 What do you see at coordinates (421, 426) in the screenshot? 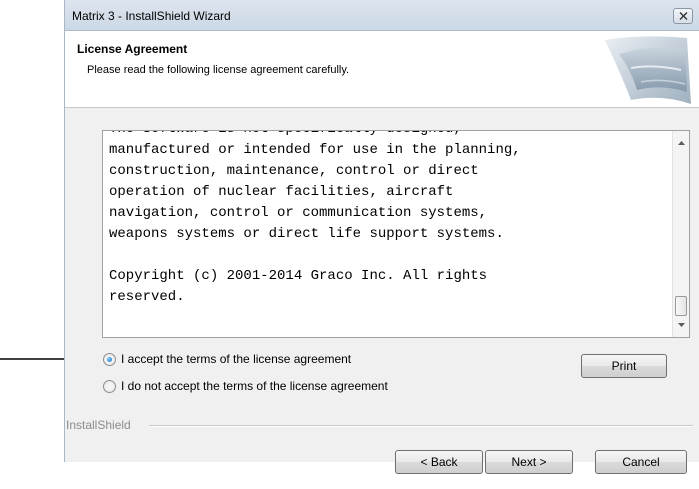
I see `divider` at bounding box center [421, 426].